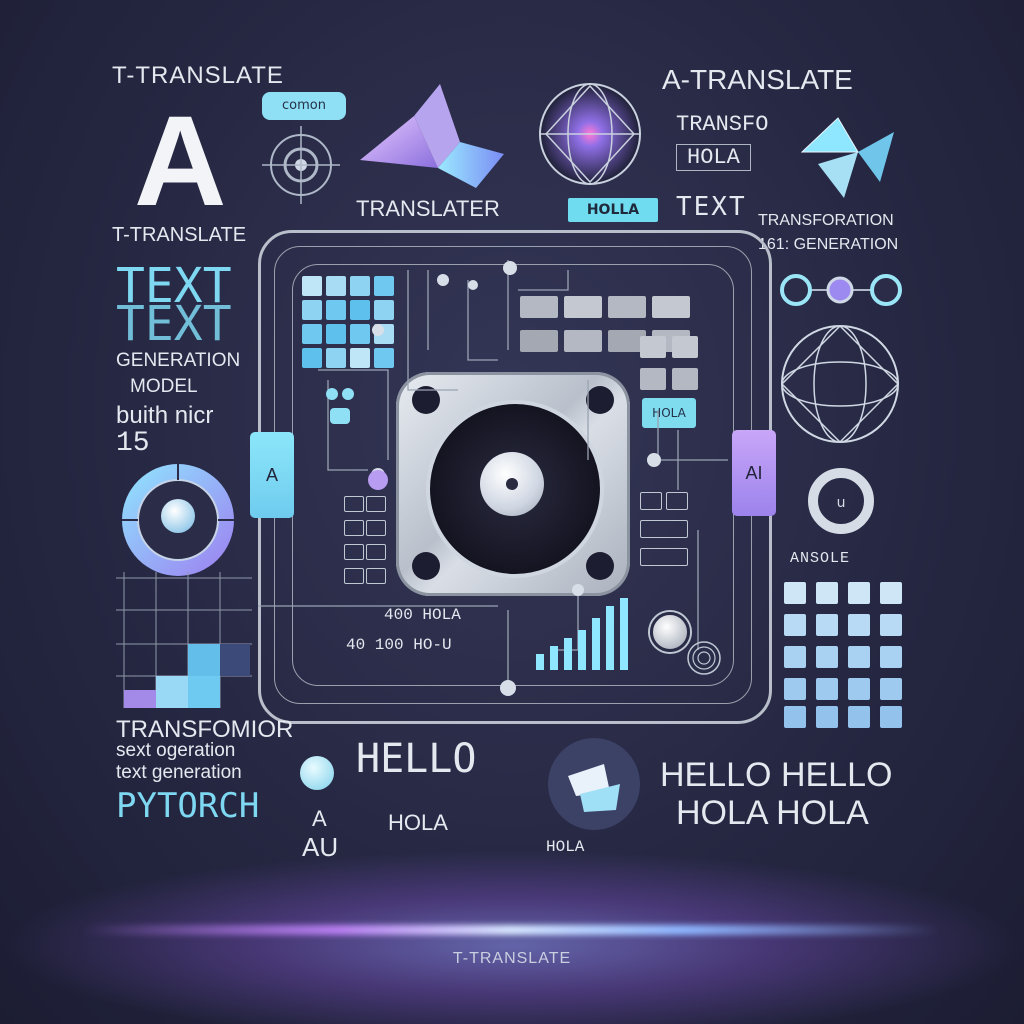 The width and height of the screenshot is (1024, 1024). What do you see at coordinates (178, 520) in the screenshot?
I see `dial-icon` at bounding box center [178, 520].